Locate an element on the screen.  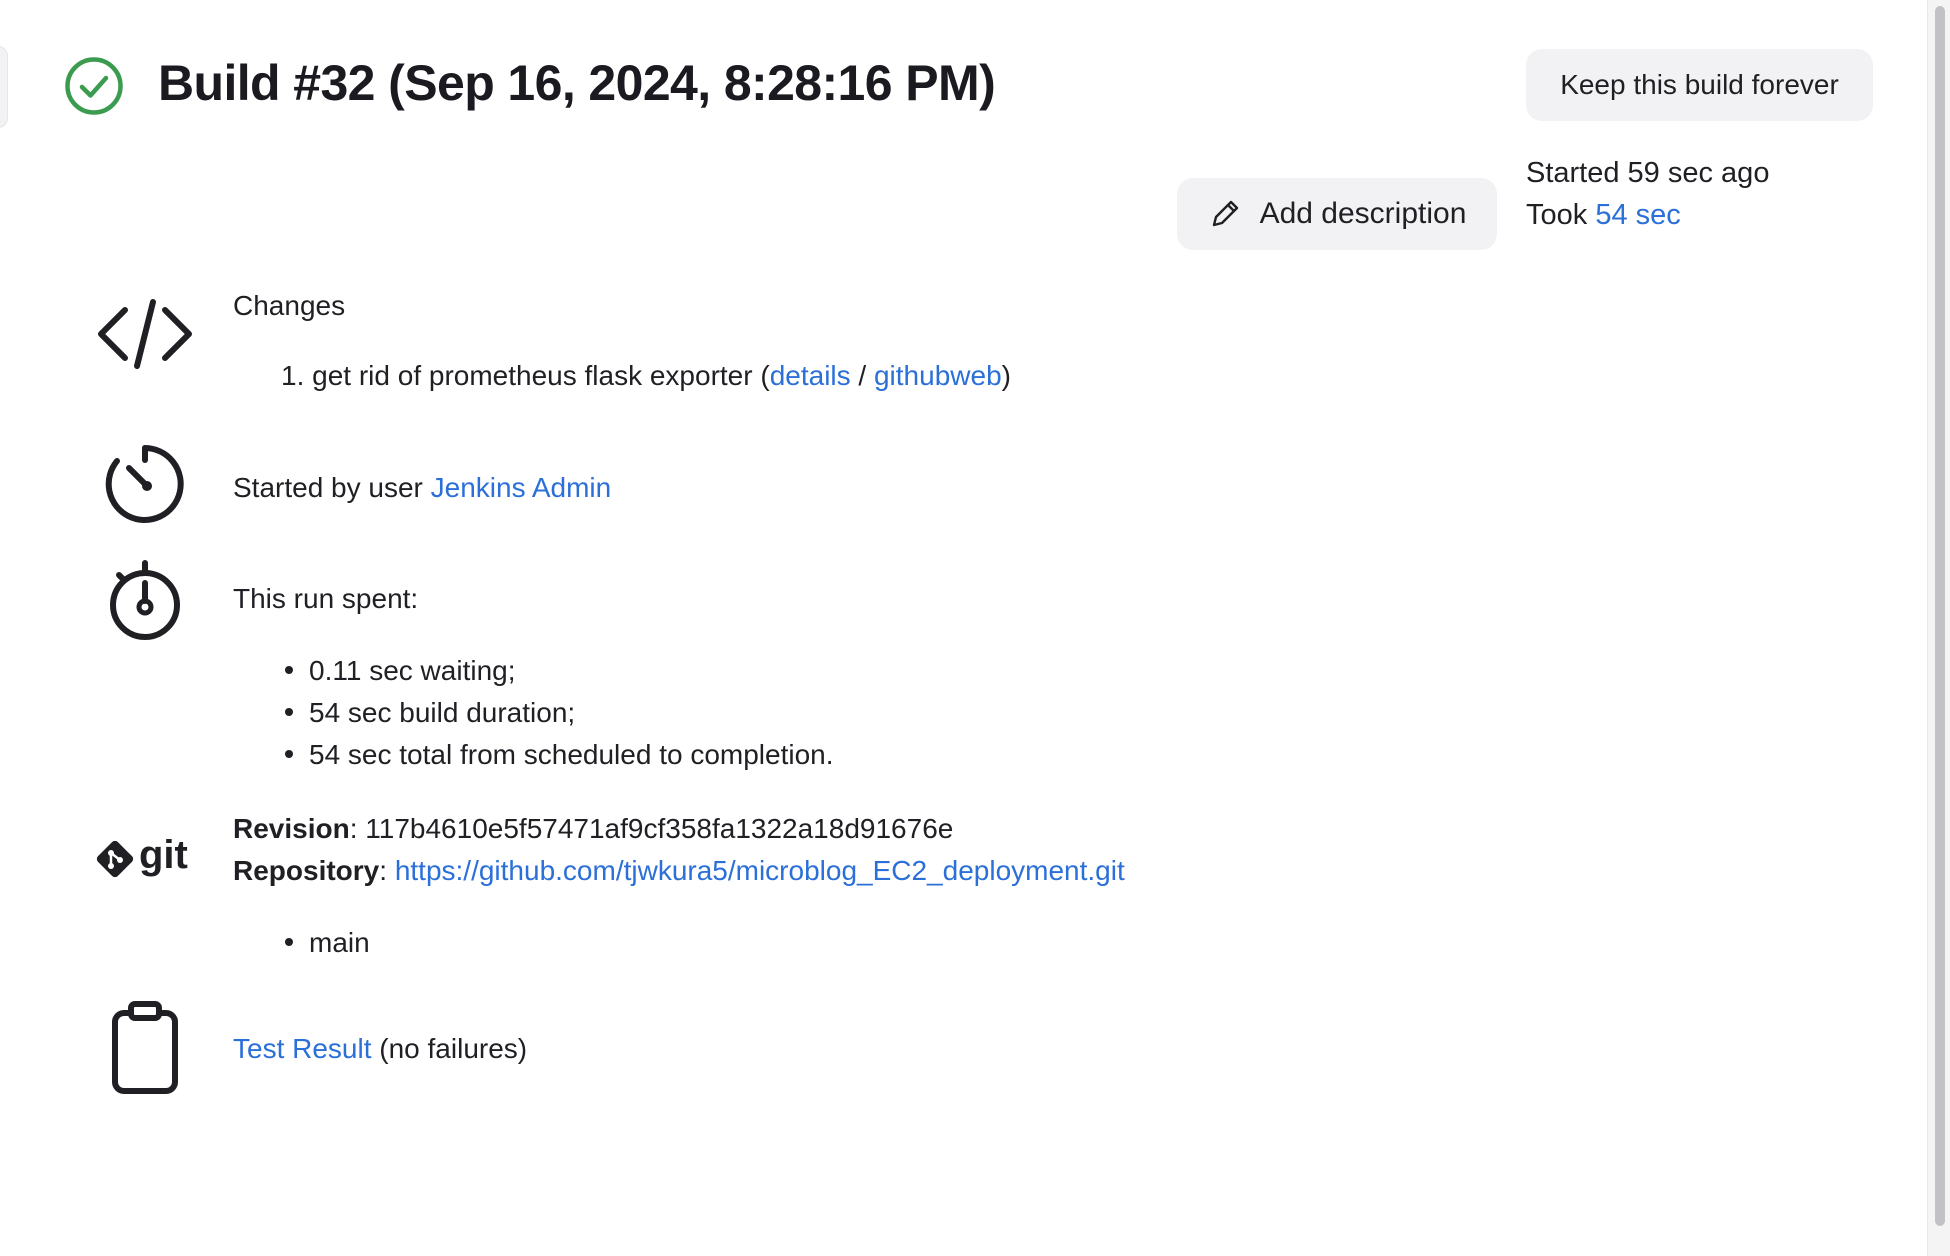
paren-close: ) is located at coordinates (1006, 375).